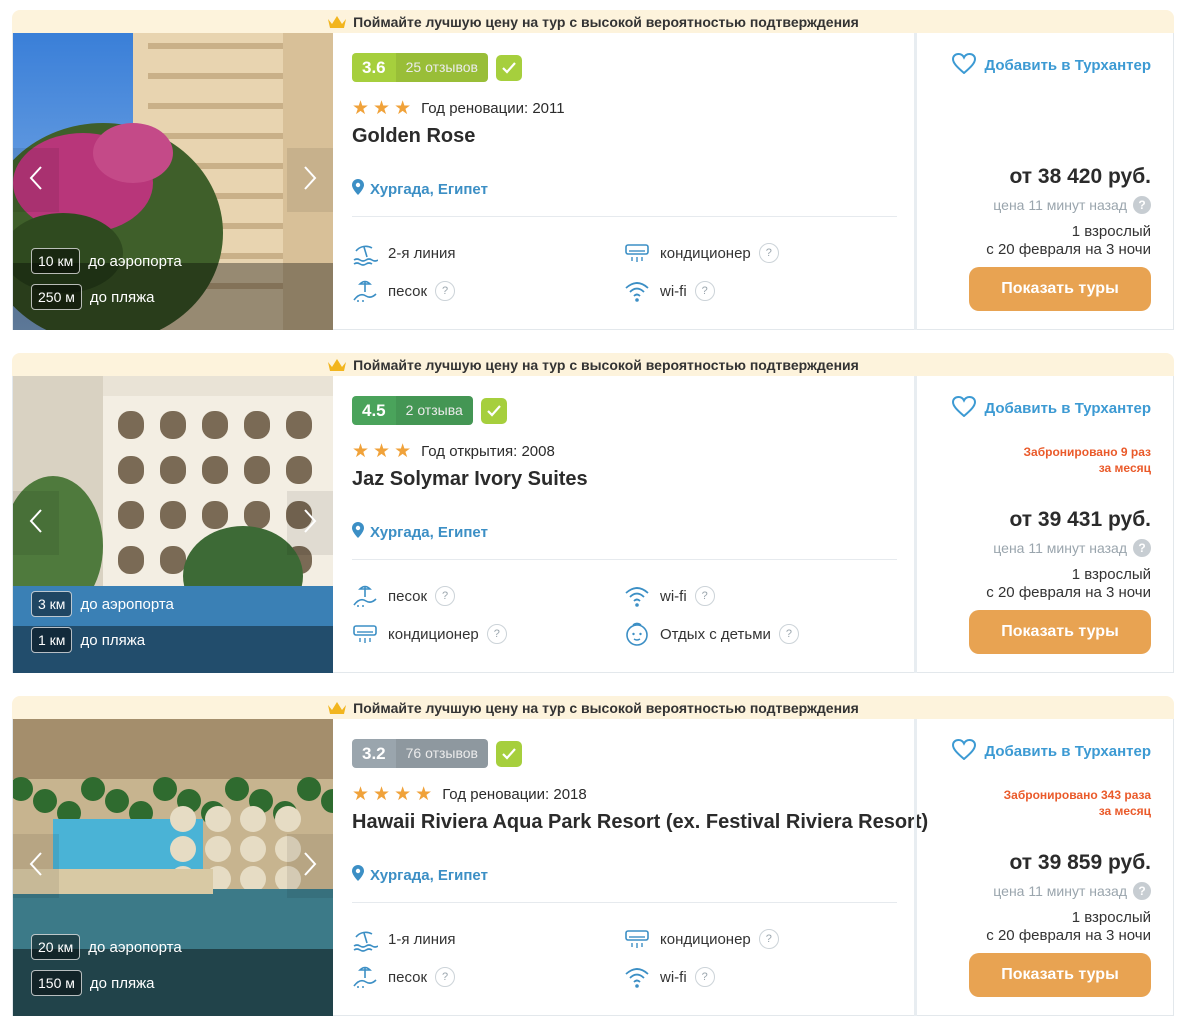 The height and width of the screenshot is (1025, 1200). What do you see at coordinates (1124, 468) in the screenshot?
I see `booked-period: за месяц` at bounding box center [1124, 468].